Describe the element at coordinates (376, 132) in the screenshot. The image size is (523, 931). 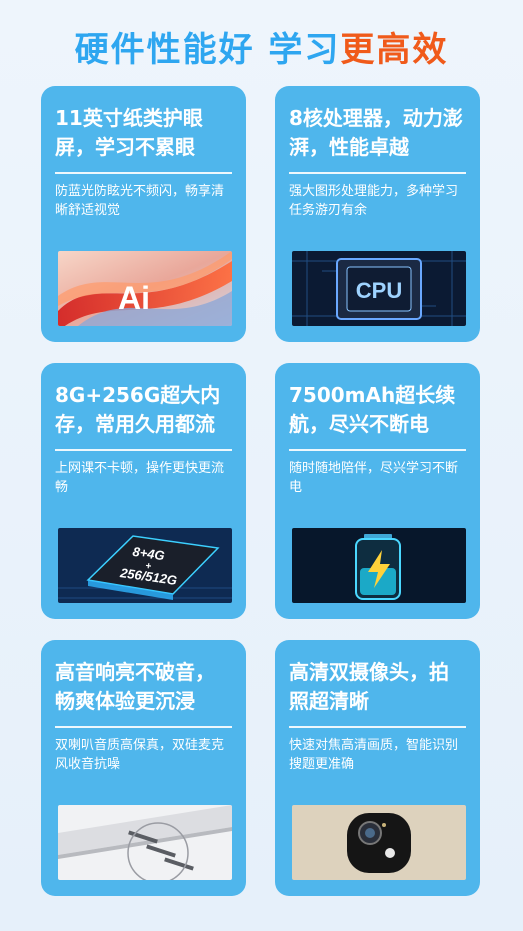
I see `card-title: 8核处理器，动力澎湃，性能卓越` at that location.